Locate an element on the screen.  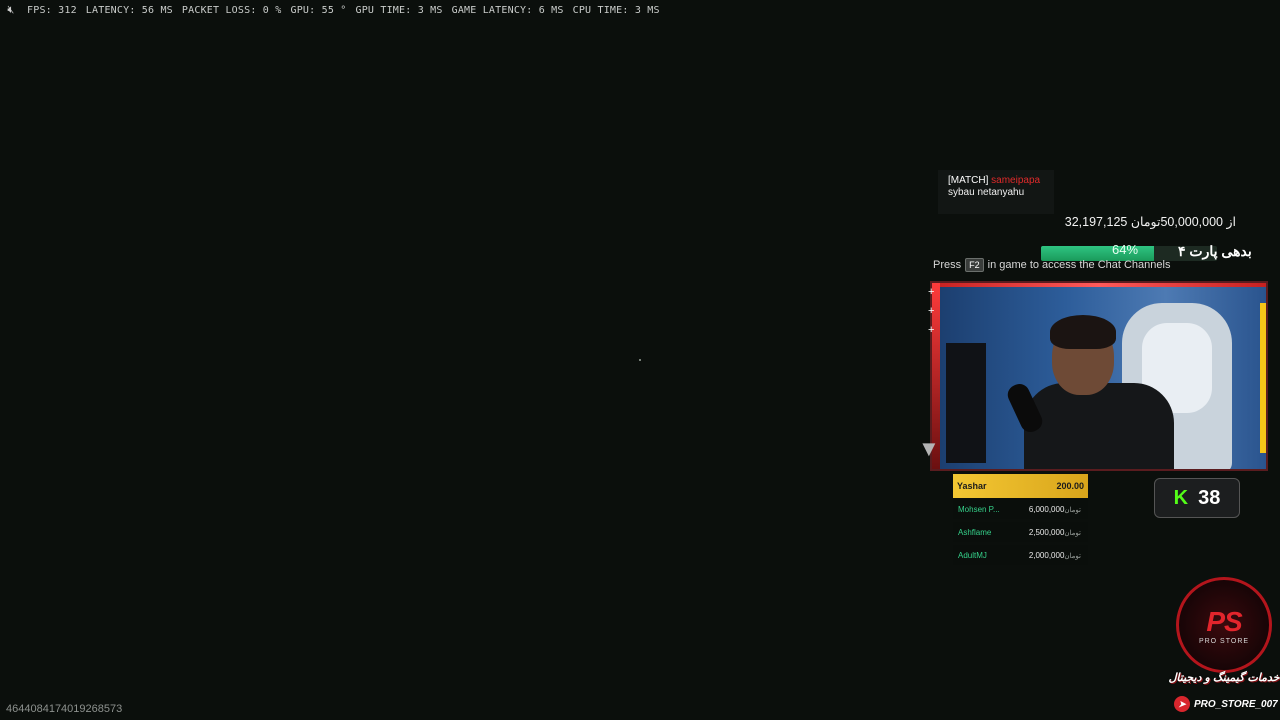
top-donor-row: Yashar 200.00 is located at coordinates (1020, 486).